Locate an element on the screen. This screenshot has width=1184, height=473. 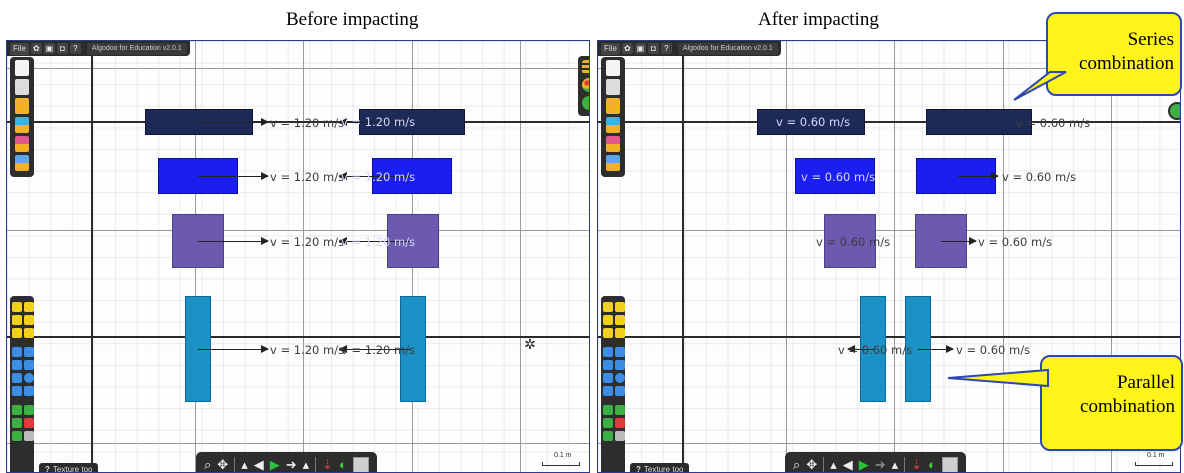
parallel-callout-line2: combination is located at coordinates (1127, 406).